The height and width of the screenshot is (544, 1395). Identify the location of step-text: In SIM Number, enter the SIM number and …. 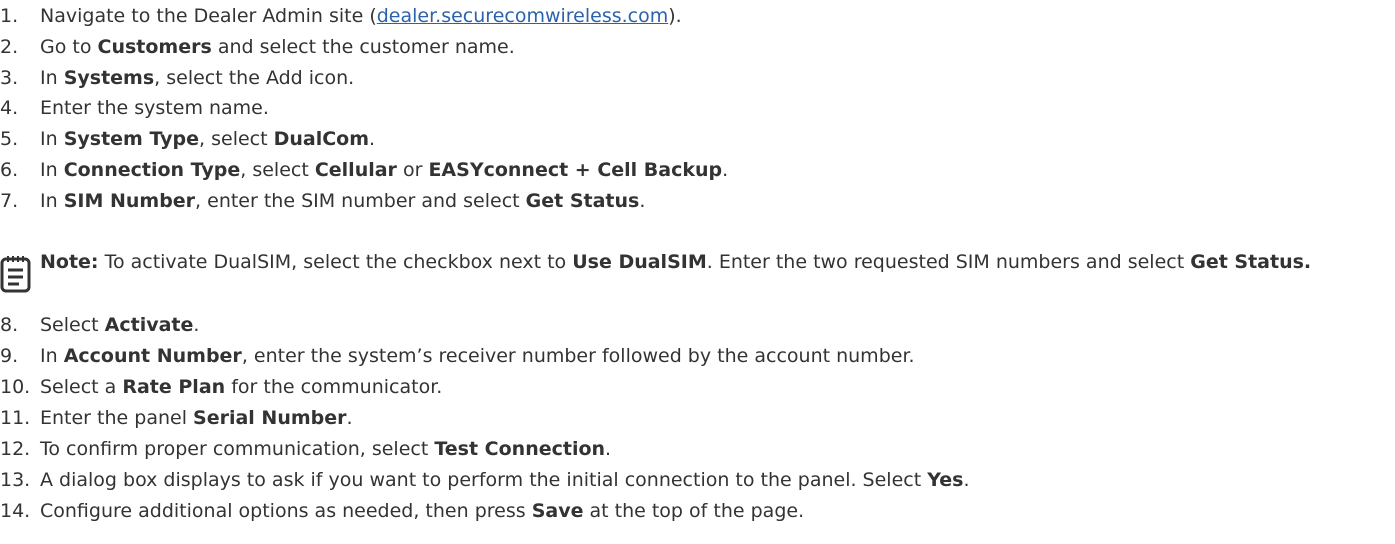
(342, 201).